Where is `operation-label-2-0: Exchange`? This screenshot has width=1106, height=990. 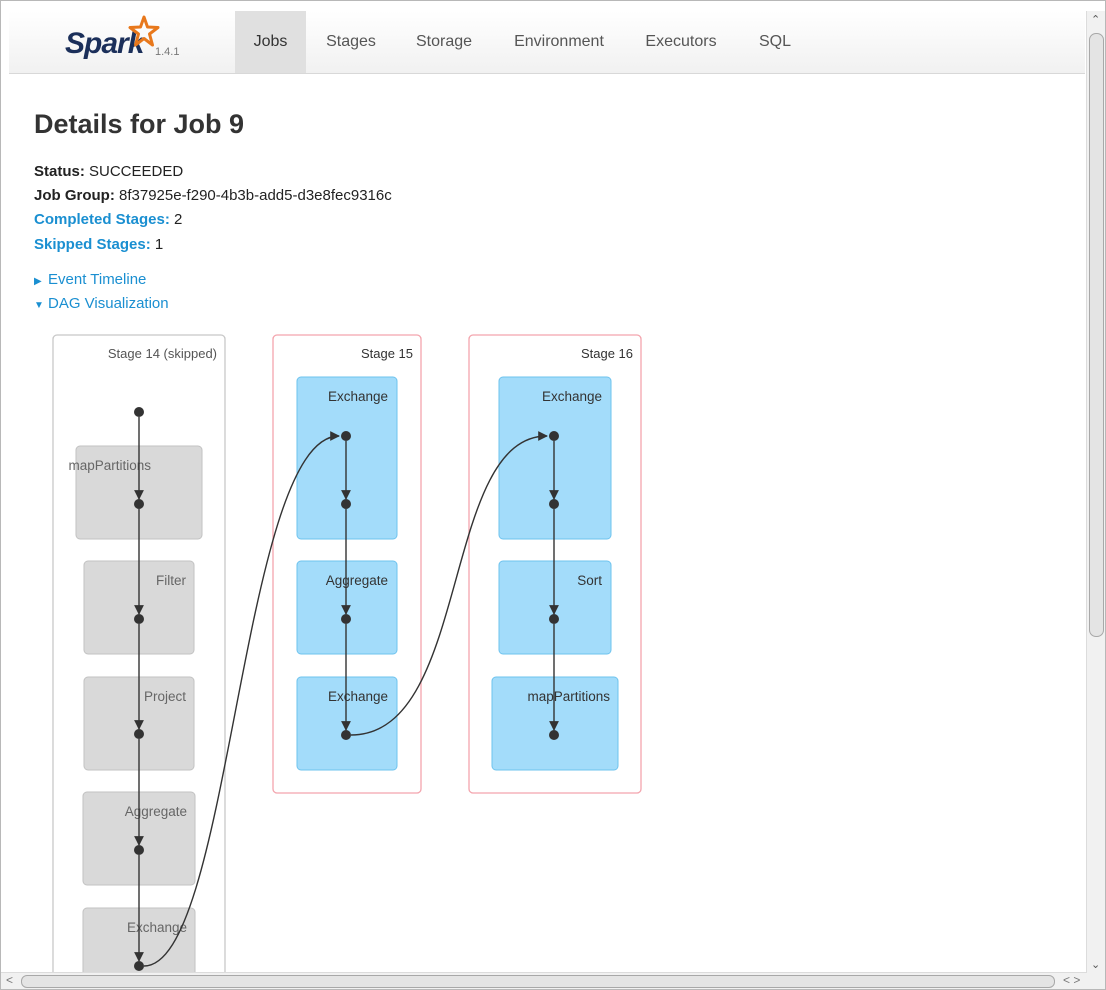 operation-label-2-0: Exchange is located at coordinates (572, 396).